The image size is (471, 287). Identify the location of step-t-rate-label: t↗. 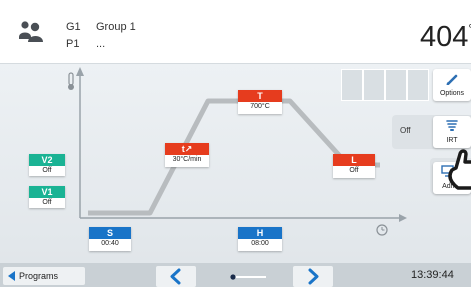
(187, 149).